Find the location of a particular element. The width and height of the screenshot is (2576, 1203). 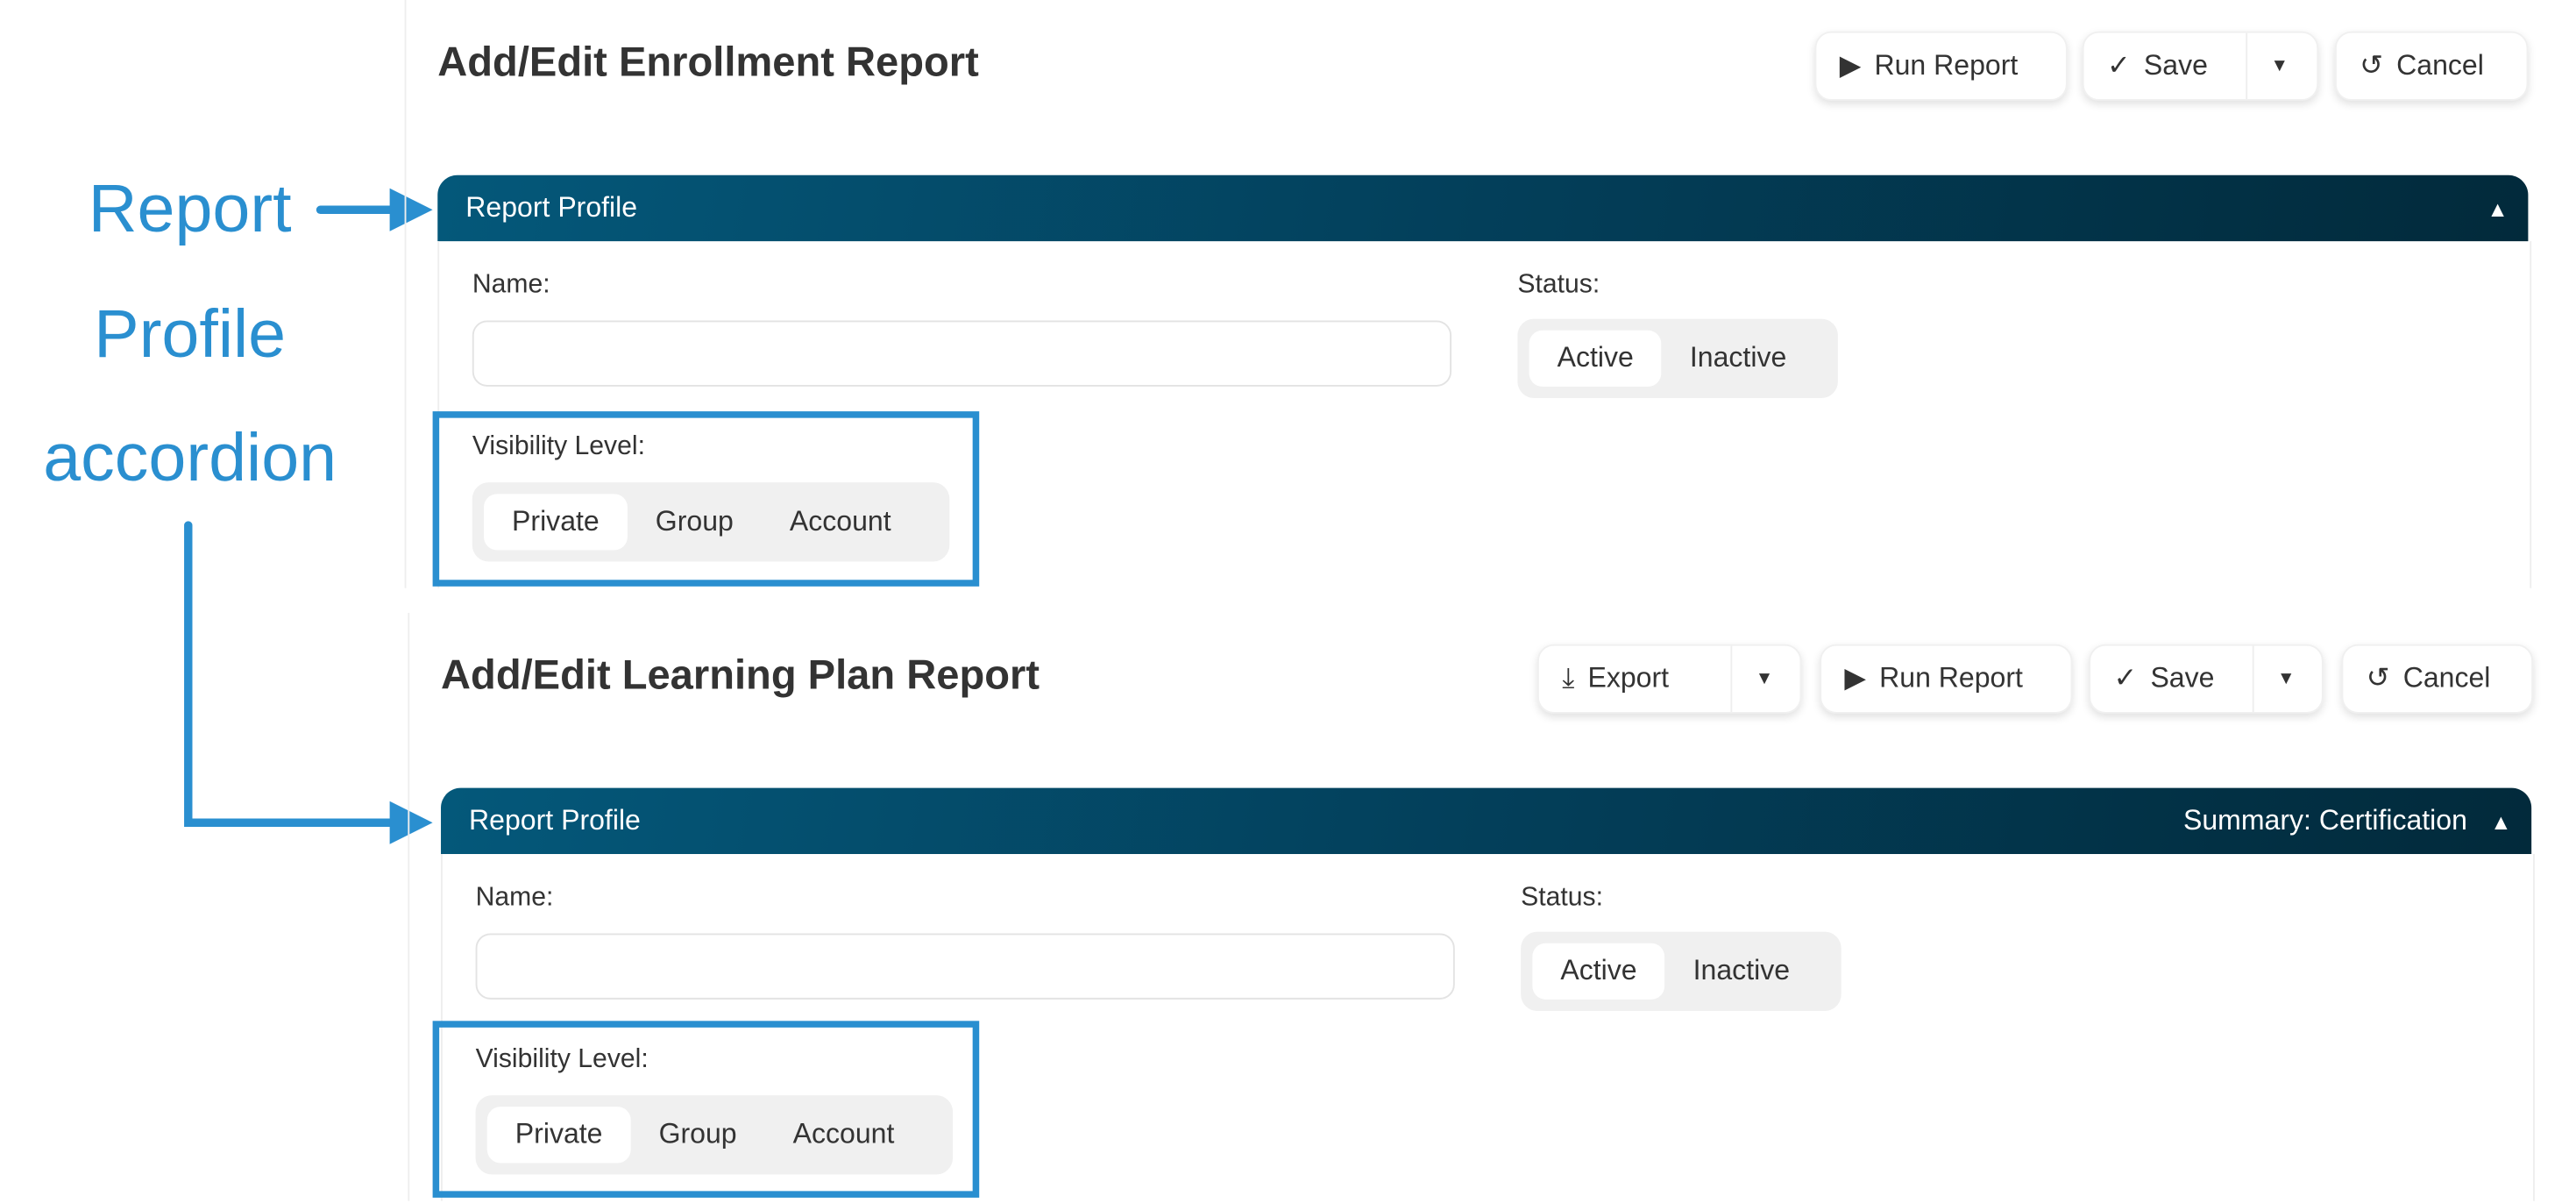

export-button-group: ⤓ Export ▼ is located at coordinates (1669, 679).